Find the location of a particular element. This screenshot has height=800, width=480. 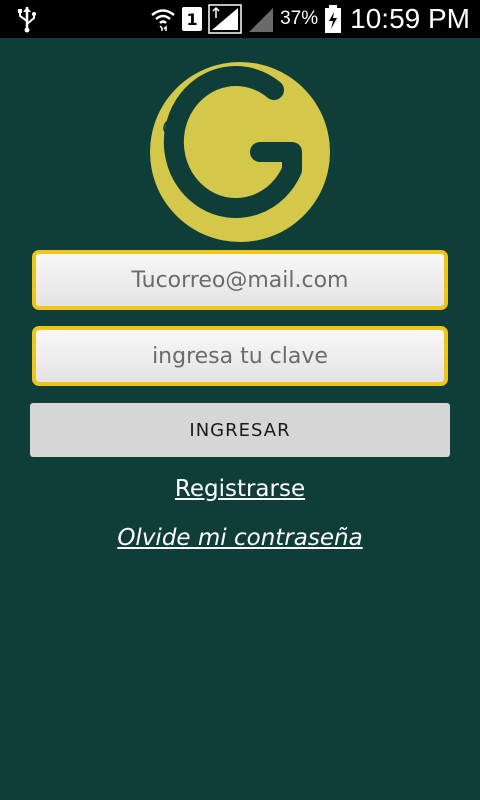

password-field is located at coordinates (240, 356).